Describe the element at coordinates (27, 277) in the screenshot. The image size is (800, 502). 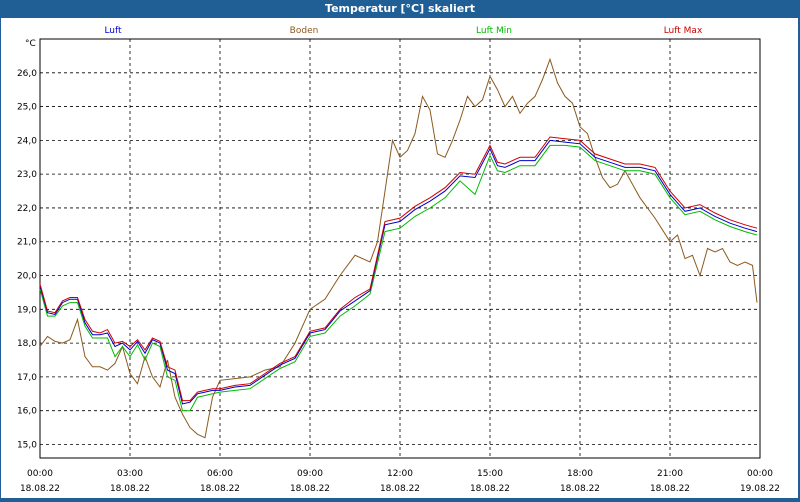
I see `y-tick-label: 20,0` at that location.